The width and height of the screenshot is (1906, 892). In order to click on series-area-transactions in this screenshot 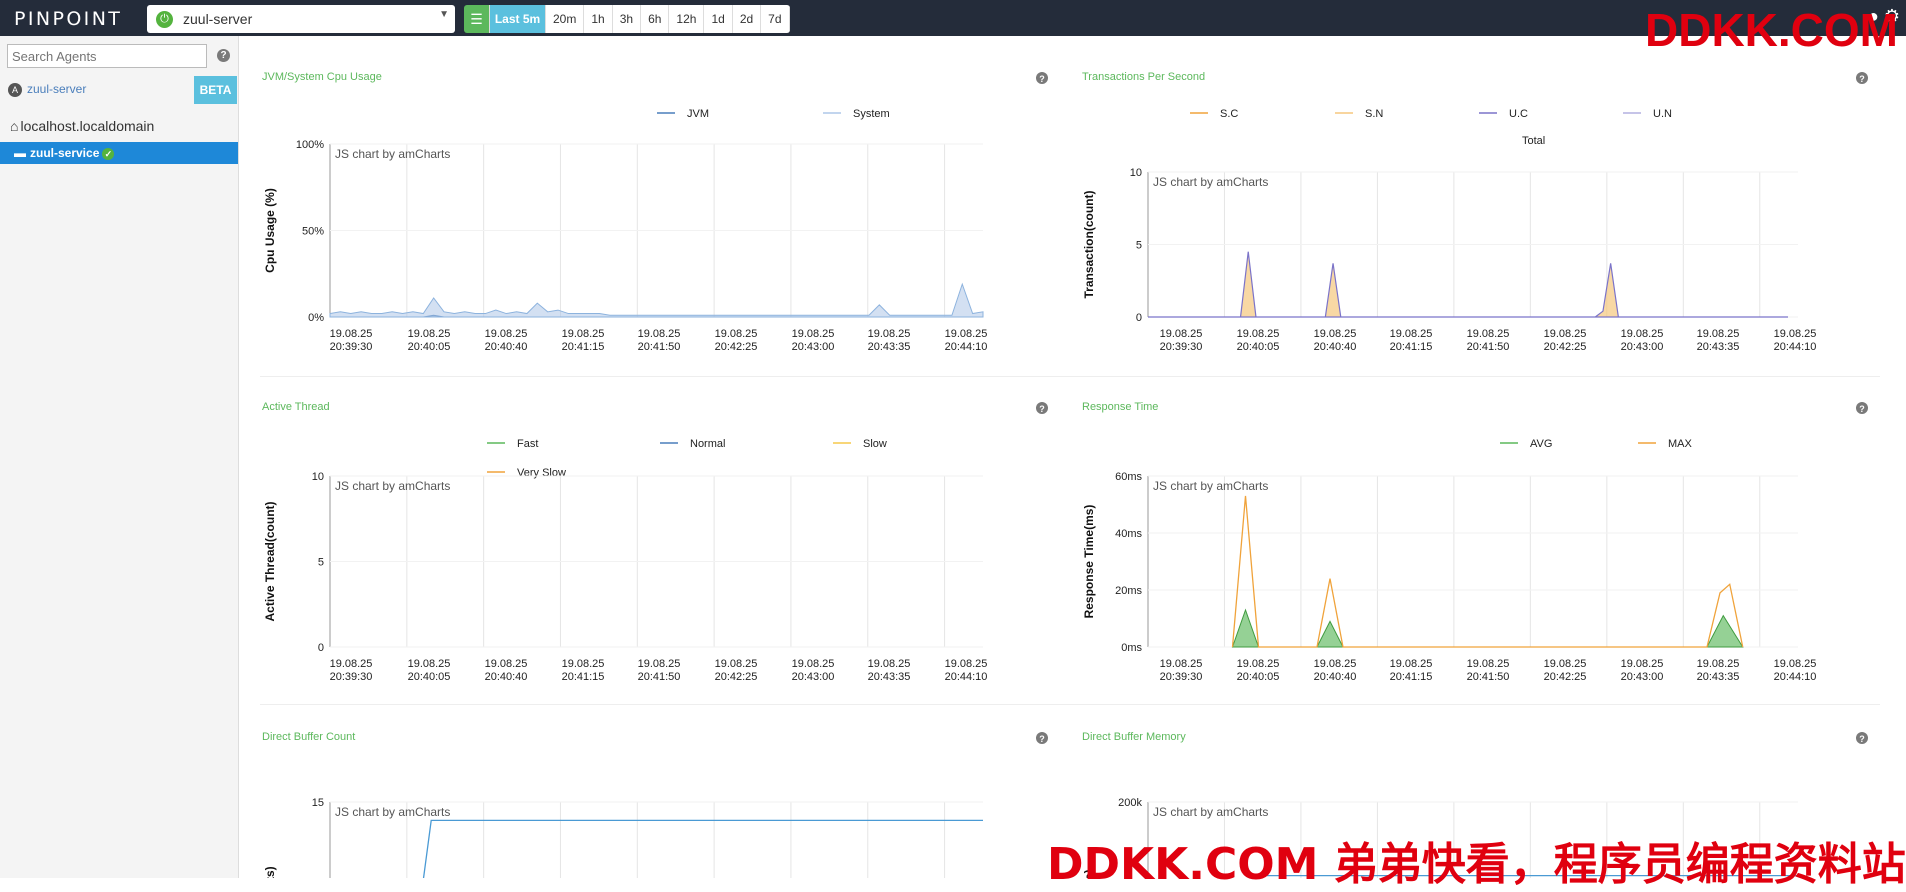, I will do `click(1468, 284)`.